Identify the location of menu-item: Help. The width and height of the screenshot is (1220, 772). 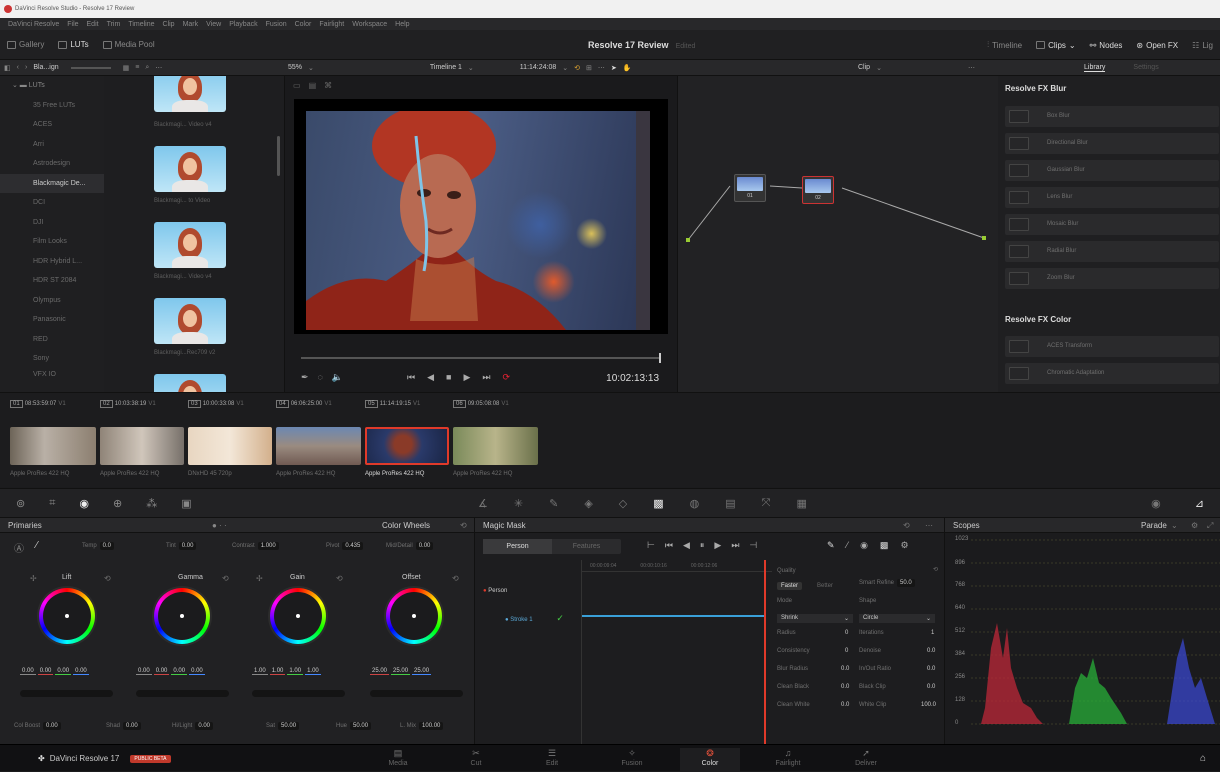
(402, 24).